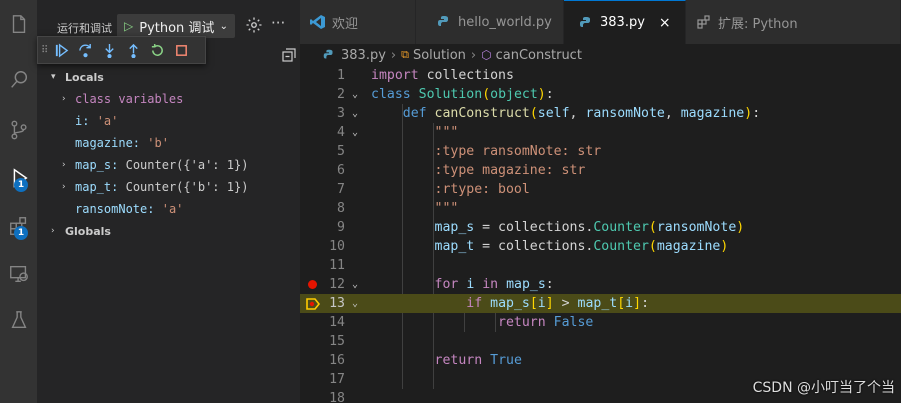  I want to click on continue-icon, so click(61, 50).